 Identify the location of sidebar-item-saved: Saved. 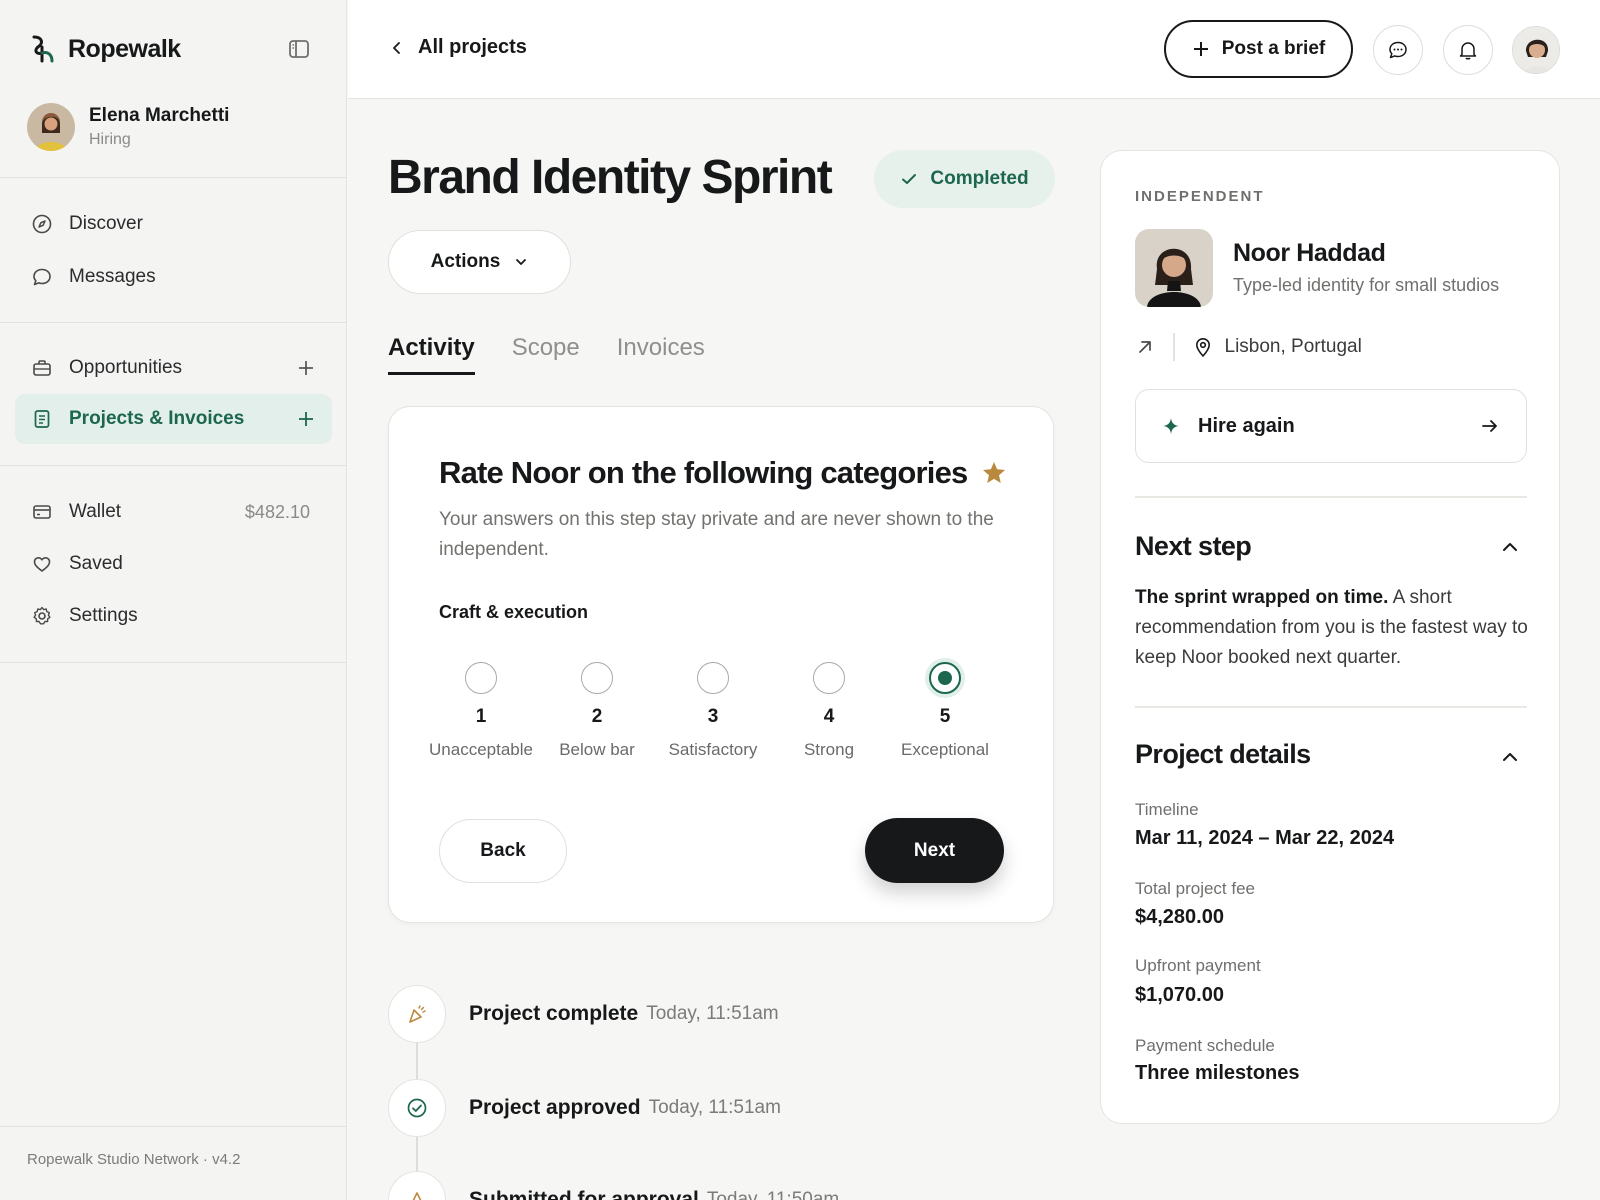
(173, 564).